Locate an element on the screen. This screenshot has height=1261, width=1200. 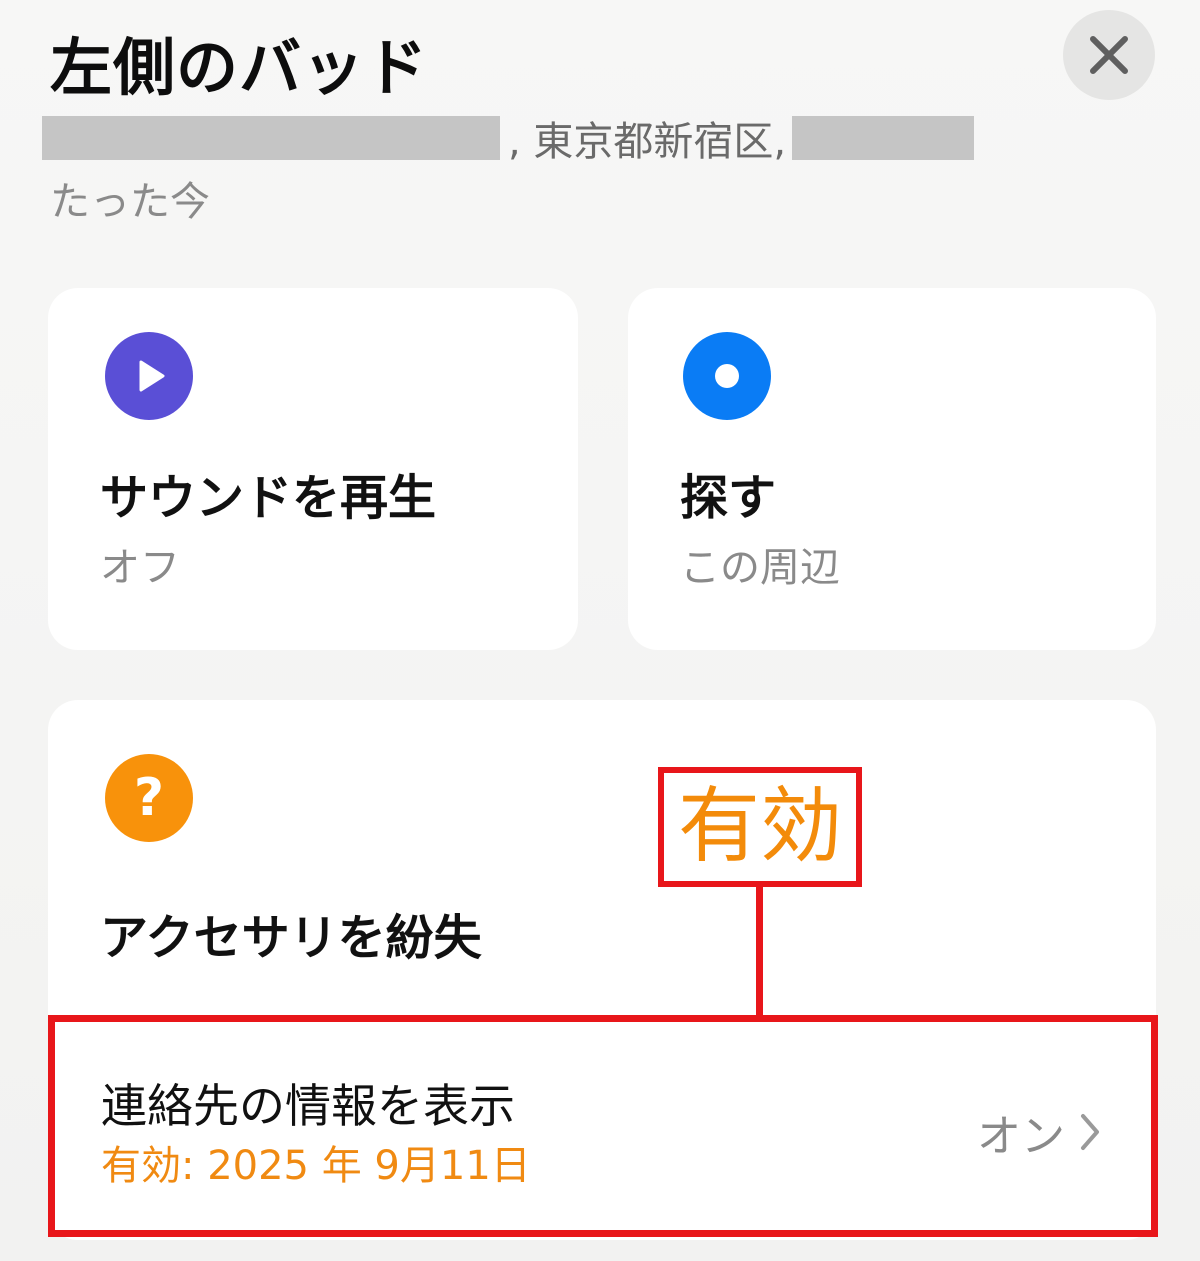
contact-info-title: 連絡先の情報を表示 is located at coordinates (308, 1106).